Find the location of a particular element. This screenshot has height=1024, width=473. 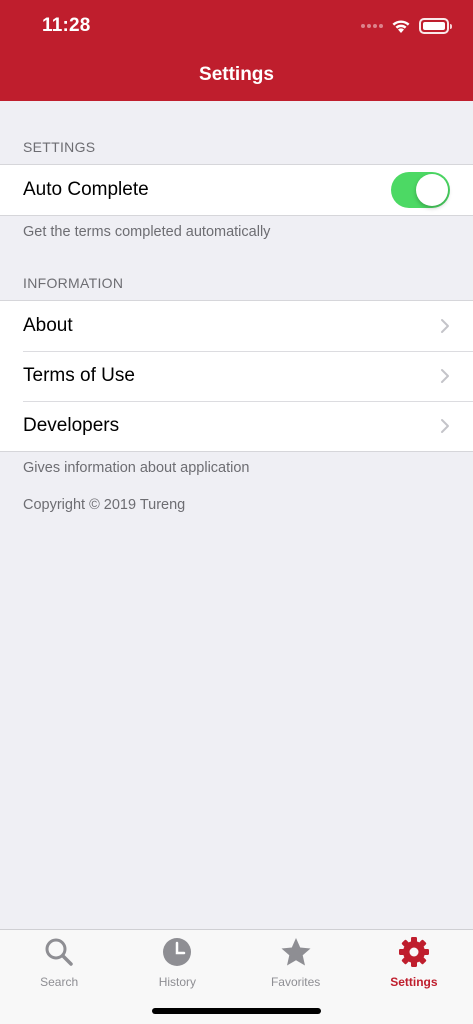

terms-of-use-row: Terms of Use is located at coordinates (236, 376).